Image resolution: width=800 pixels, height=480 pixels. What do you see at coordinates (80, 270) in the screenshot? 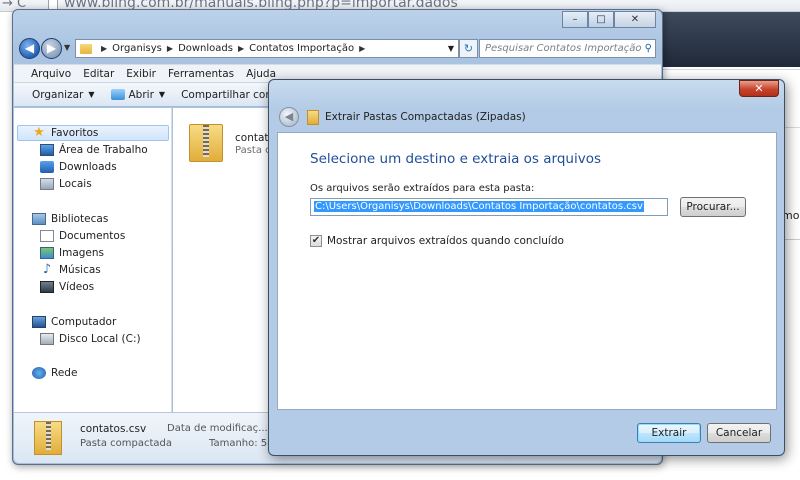
I see `nav-label: Músicas` at bounding box center [80, 270].